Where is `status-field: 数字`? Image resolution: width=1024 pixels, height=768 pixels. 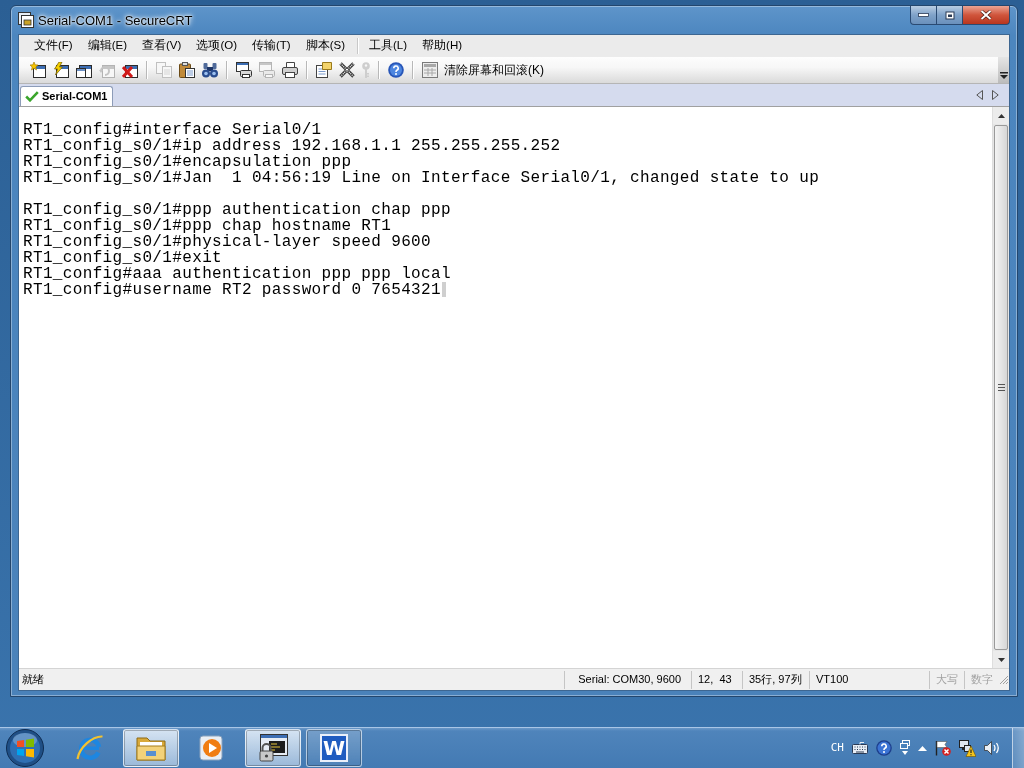
status-field: 数字 is located at coordinates (981, 679).